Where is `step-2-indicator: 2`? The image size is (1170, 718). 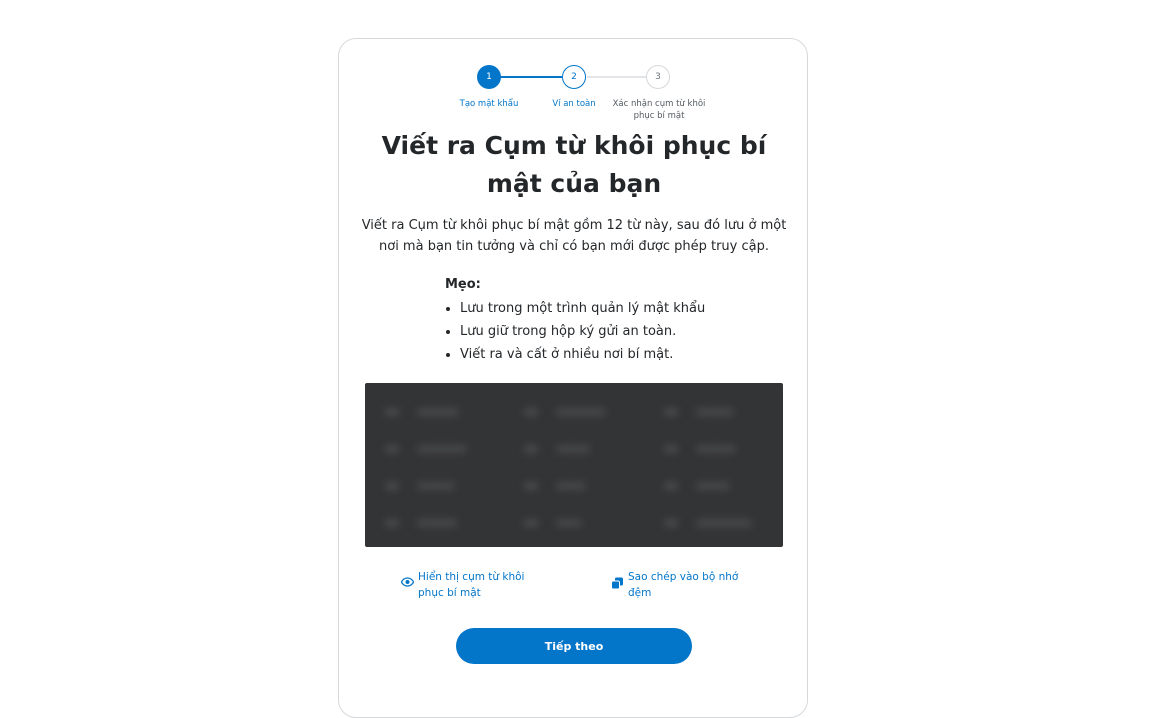
step-2-indicator: 2 is located at coordinates (574, 77).